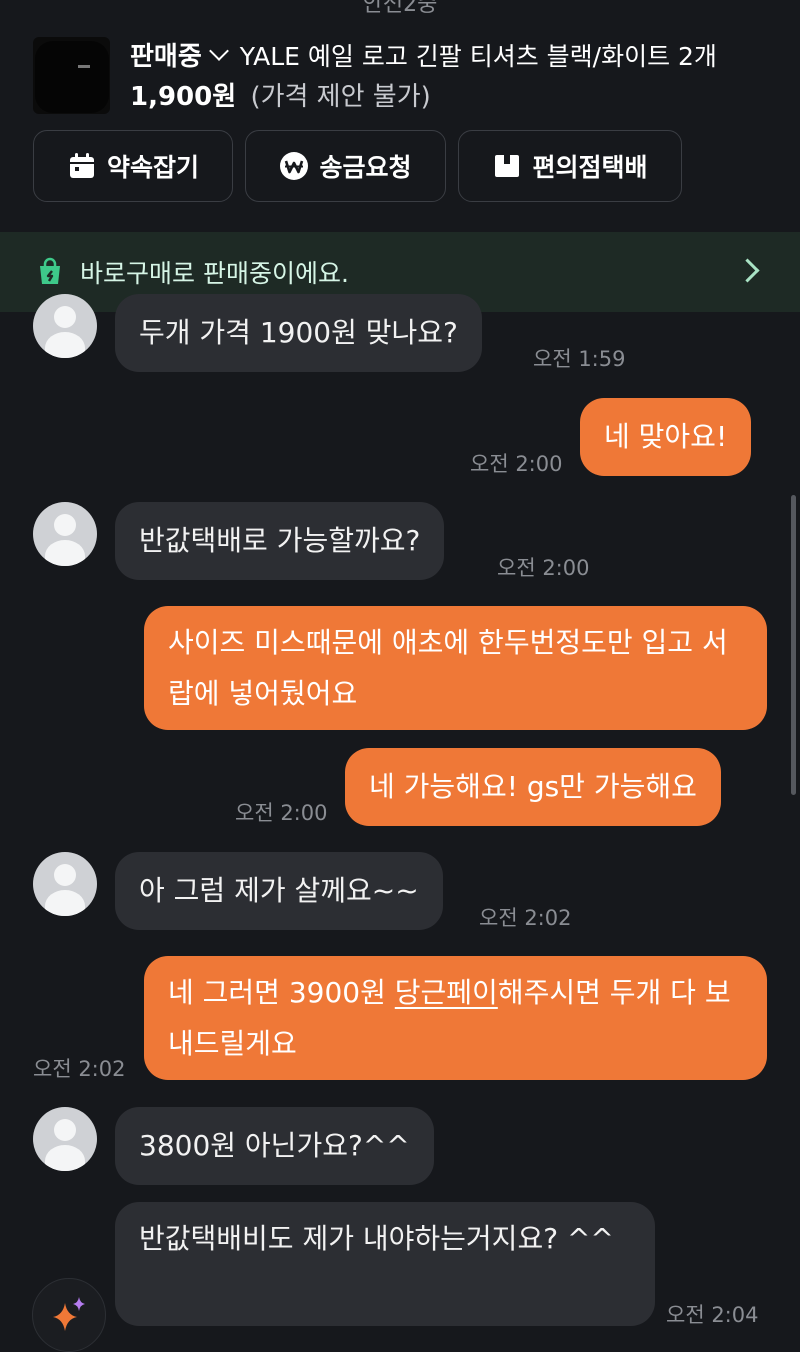  What do you see at coordinates (365, 167) in the screenshot?
I see `money-request-label: 송금요청` at bounding box center [365, 167].